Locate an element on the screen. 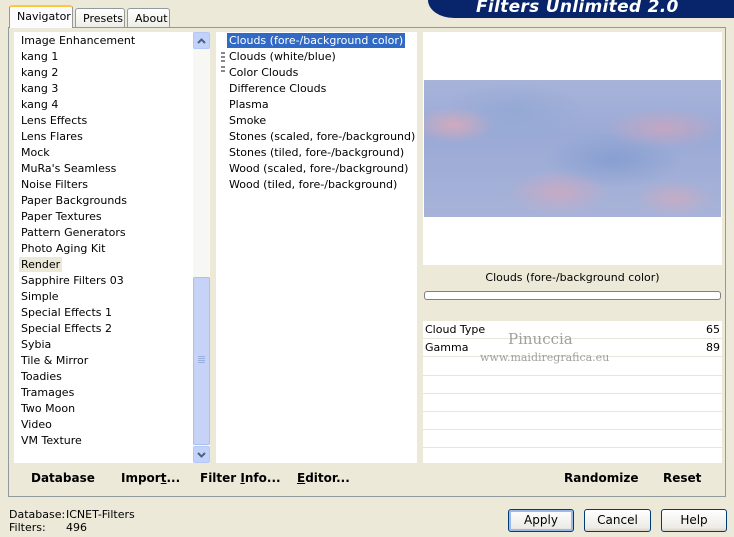  help-button: Help is located at coordinates (694, 520).